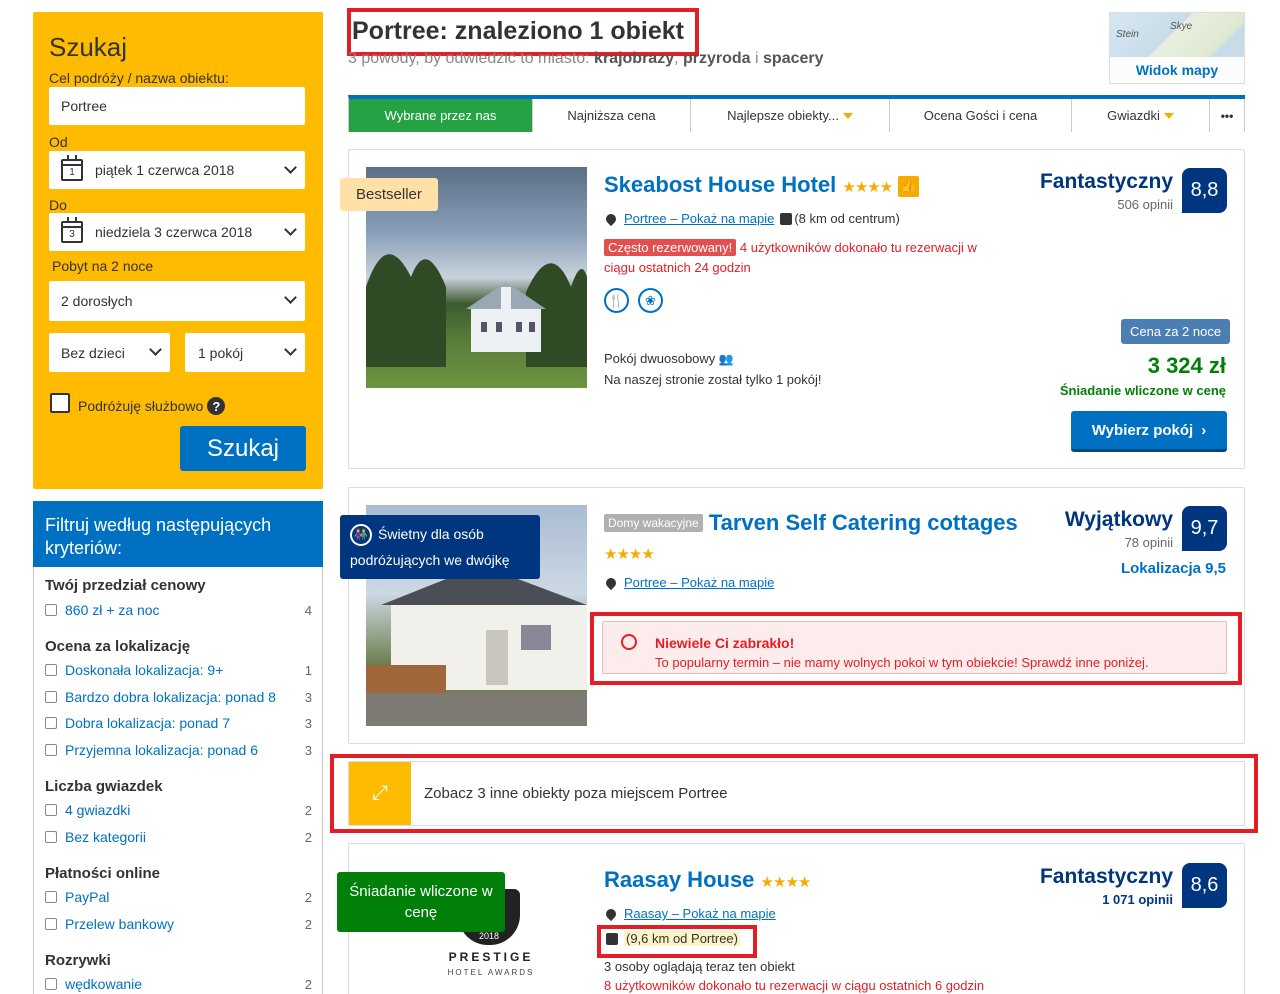  I want to click on business-label: Podróżuję służbowo, so click(141, 406).